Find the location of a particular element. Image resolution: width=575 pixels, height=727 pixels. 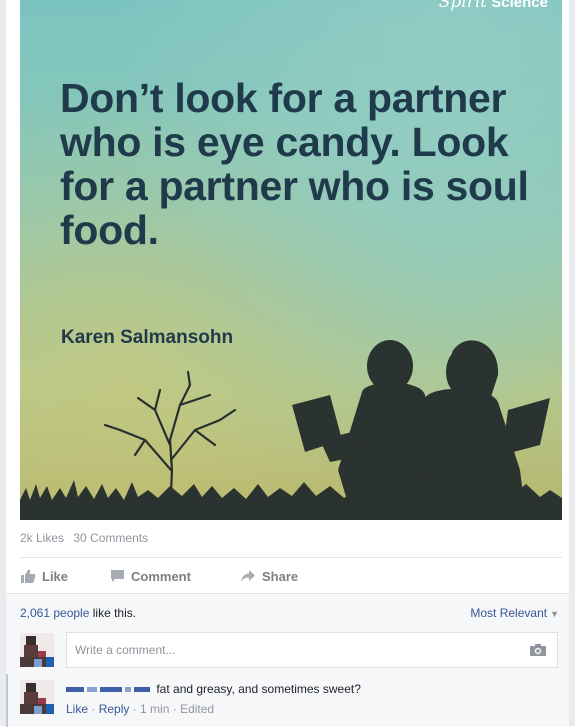

likers-link: 2,061 people is located at coordinates (54, 613).